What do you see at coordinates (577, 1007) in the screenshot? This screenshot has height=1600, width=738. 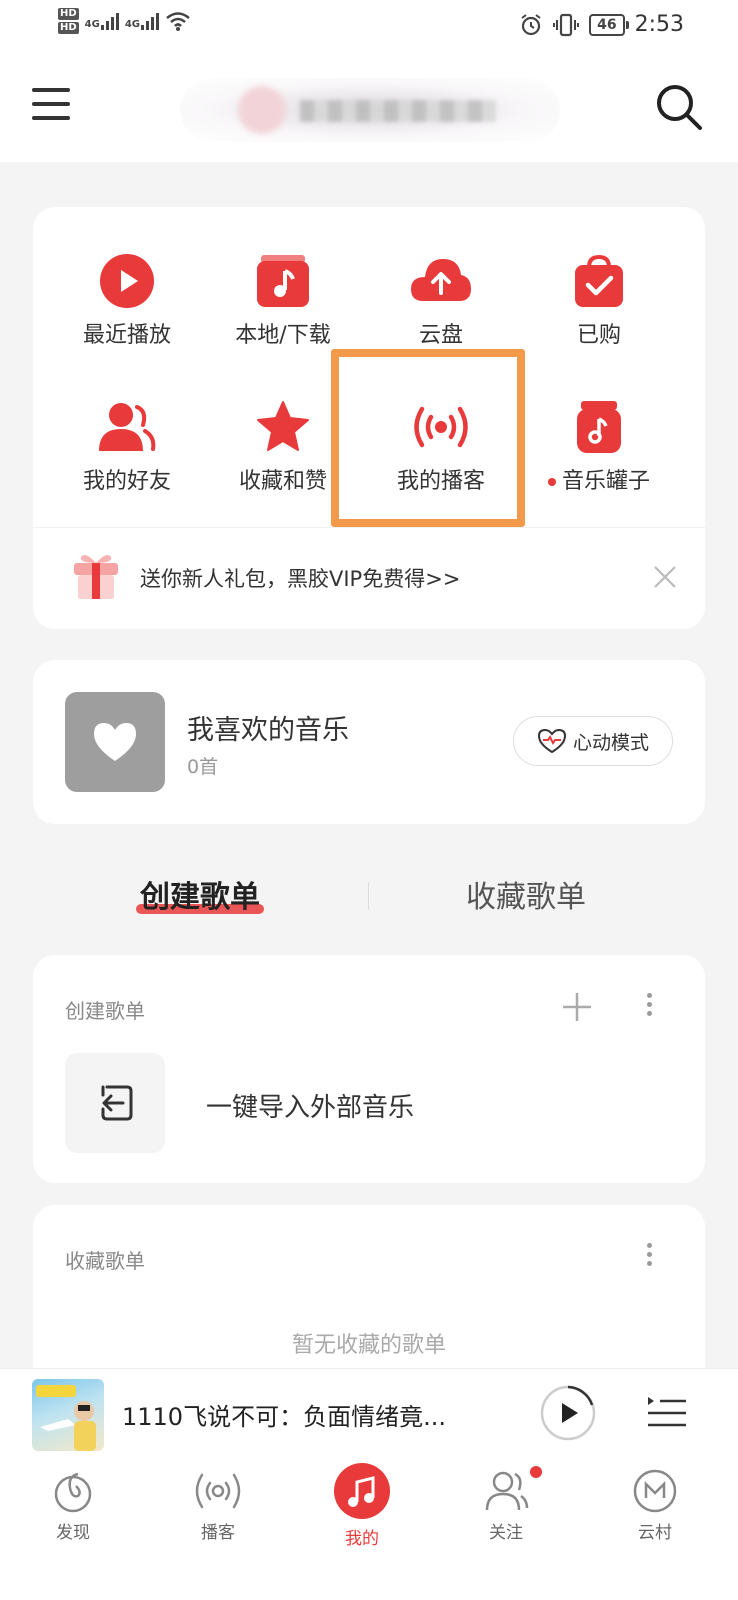 I see `add-playlist-icon` at bounding box center [577, 1007].